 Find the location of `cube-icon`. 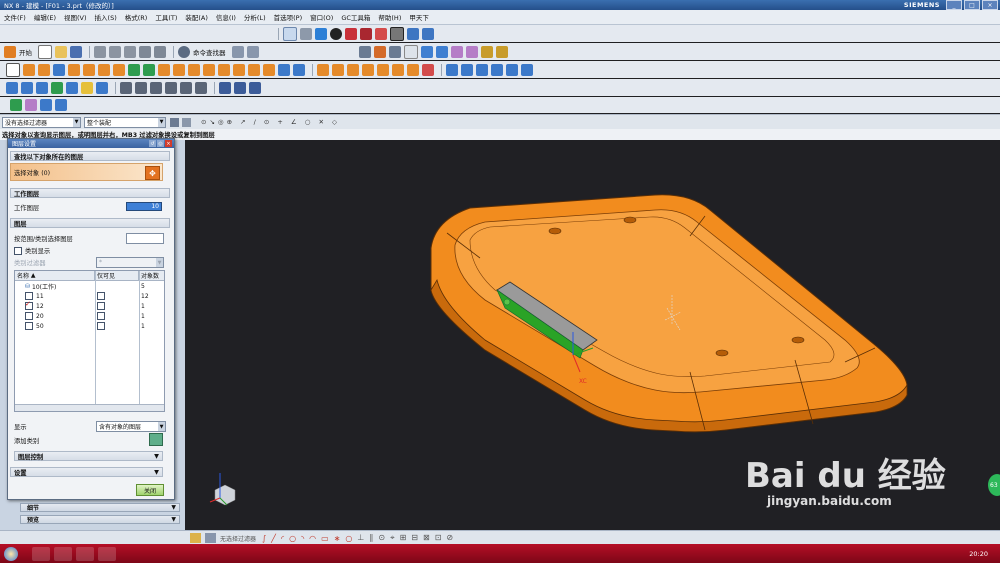

cube-icon is located at coordinates (351, 33).